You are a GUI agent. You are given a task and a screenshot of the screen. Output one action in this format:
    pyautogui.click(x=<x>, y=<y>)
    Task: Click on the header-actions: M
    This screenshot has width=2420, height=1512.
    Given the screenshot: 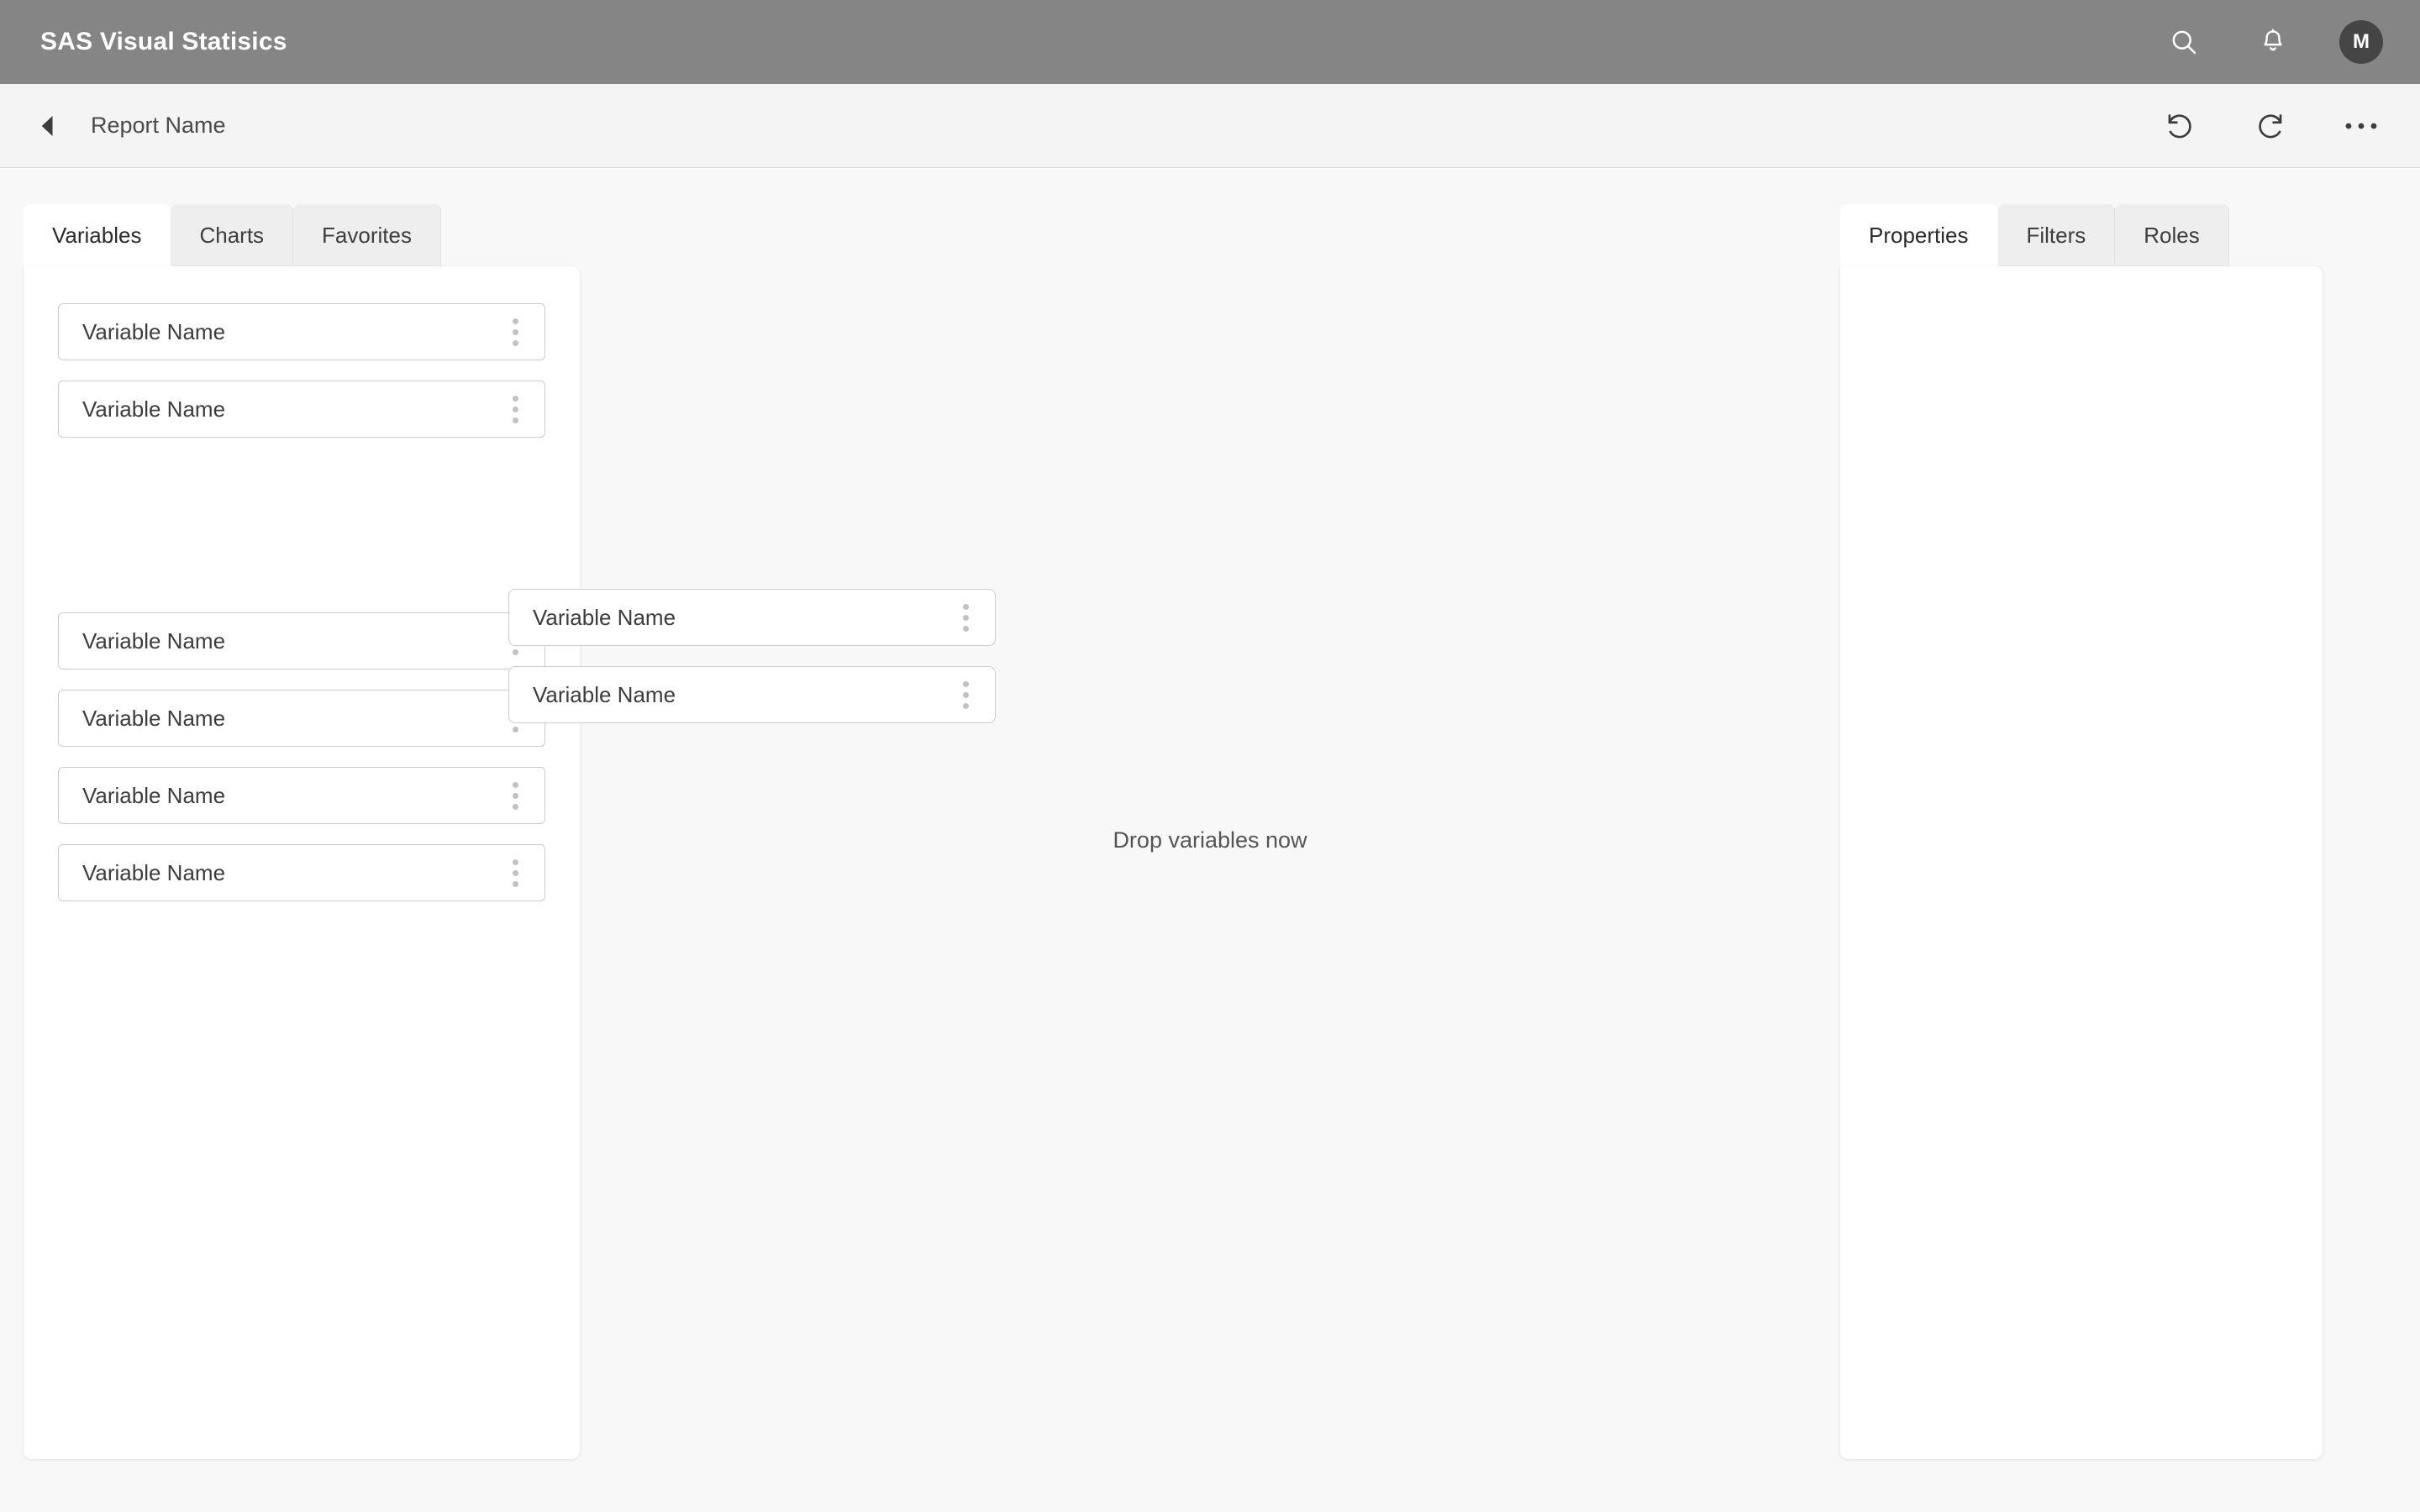 What is the action you would take?
    pyautogui.click(x=2272, y=42)
    